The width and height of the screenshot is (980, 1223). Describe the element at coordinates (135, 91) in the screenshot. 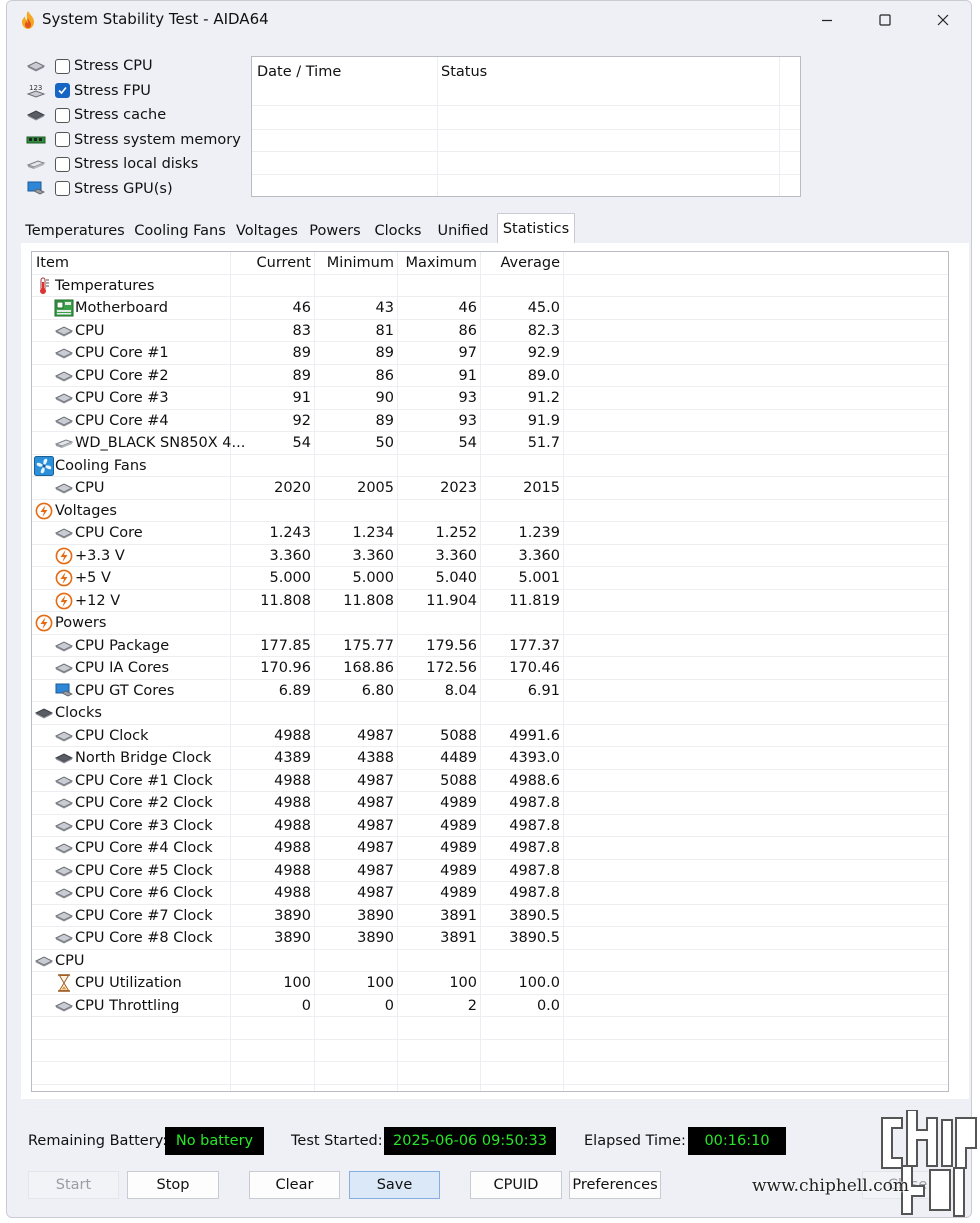

I see `stress-option-stress-fpu: 123 Stress FPU` at that location.